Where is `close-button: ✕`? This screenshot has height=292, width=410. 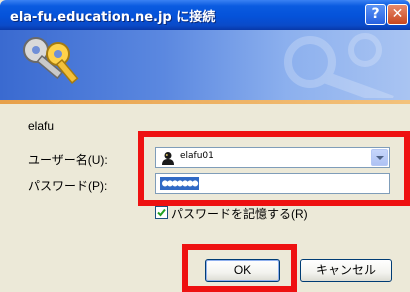 close-button: ✕ is located at coordinates (397, 14).